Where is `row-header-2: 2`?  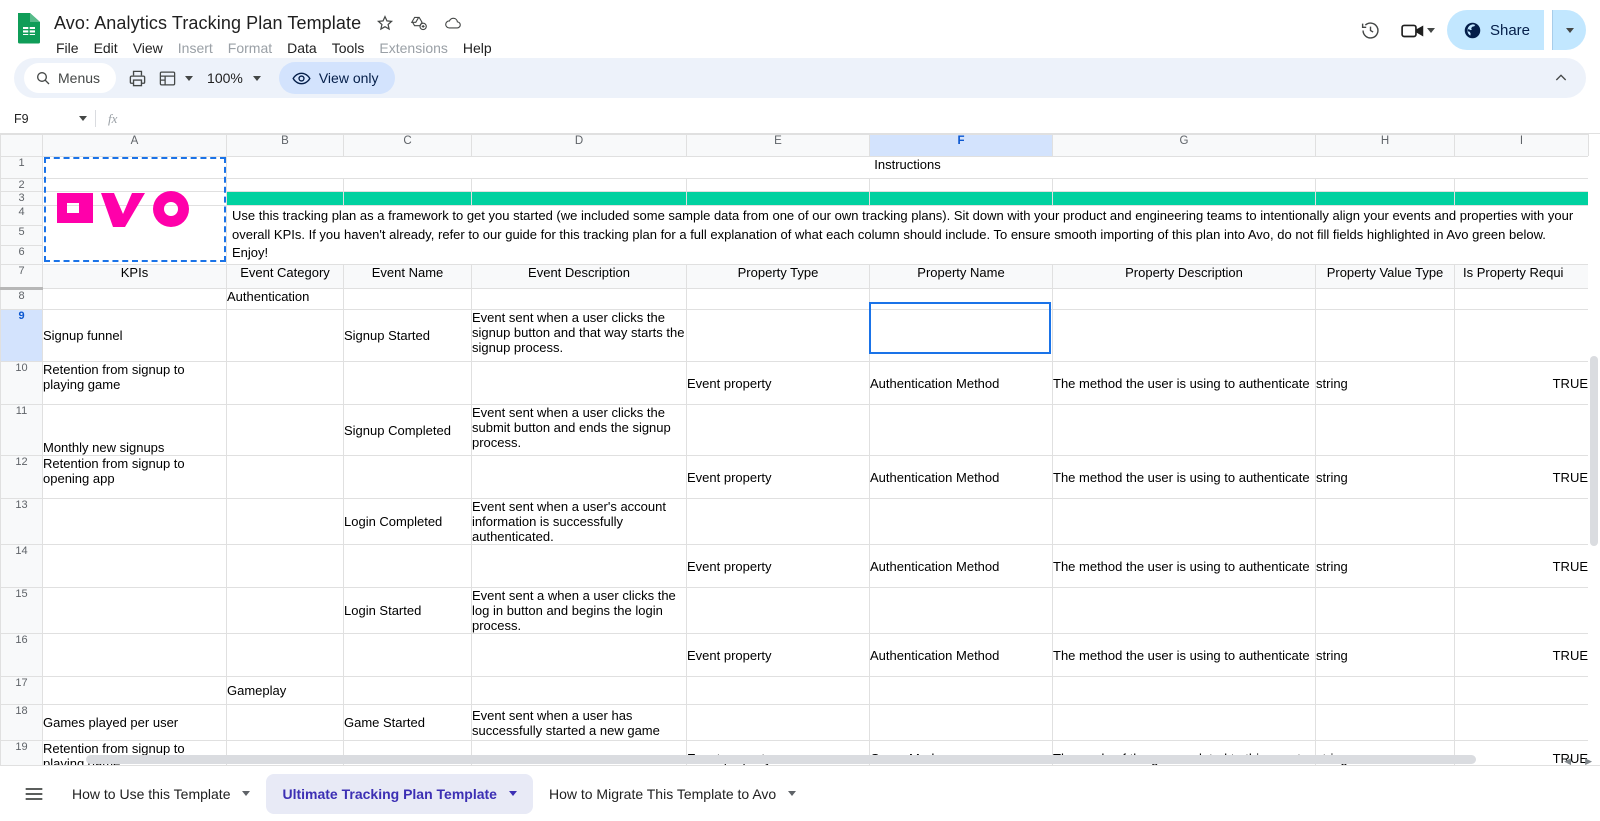 row-header-2: 2 is located at coordinates (21, 185).